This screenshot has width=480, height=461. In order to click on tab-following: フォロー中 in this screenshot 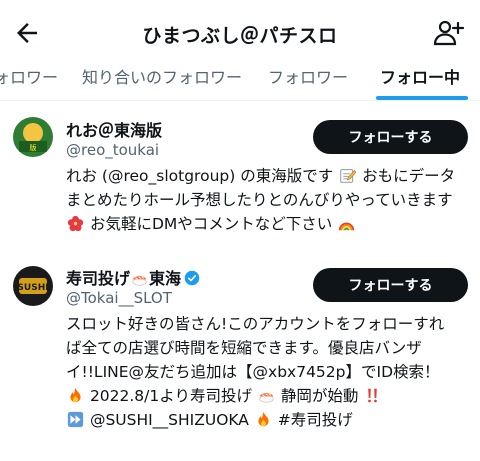, I will do `click(420, 76)`.